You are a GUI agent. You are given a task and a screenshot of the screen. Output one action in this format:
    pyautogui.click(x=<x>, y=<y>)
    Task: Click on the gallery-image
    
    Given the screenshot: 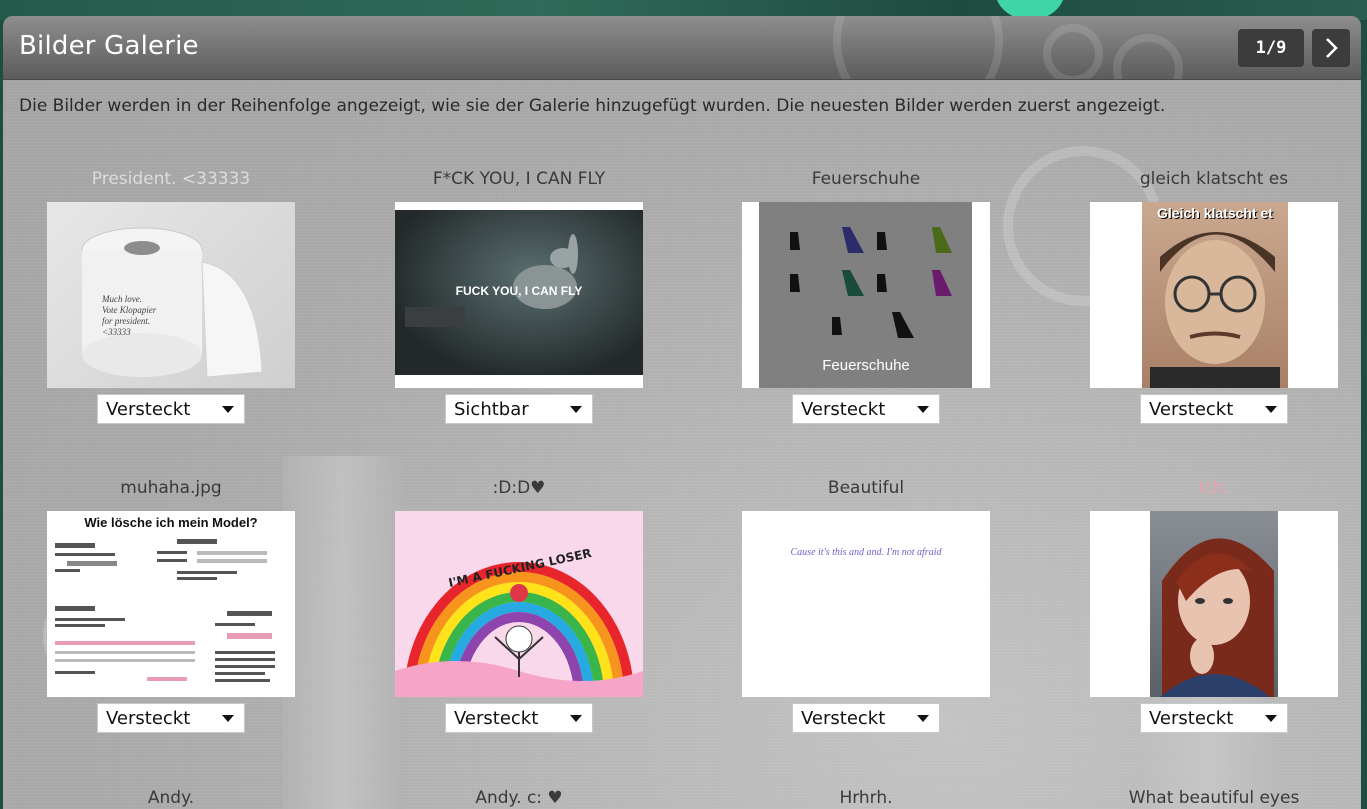 What is the action you would take?
    pyautogui.click(x=1214, y=604)
    